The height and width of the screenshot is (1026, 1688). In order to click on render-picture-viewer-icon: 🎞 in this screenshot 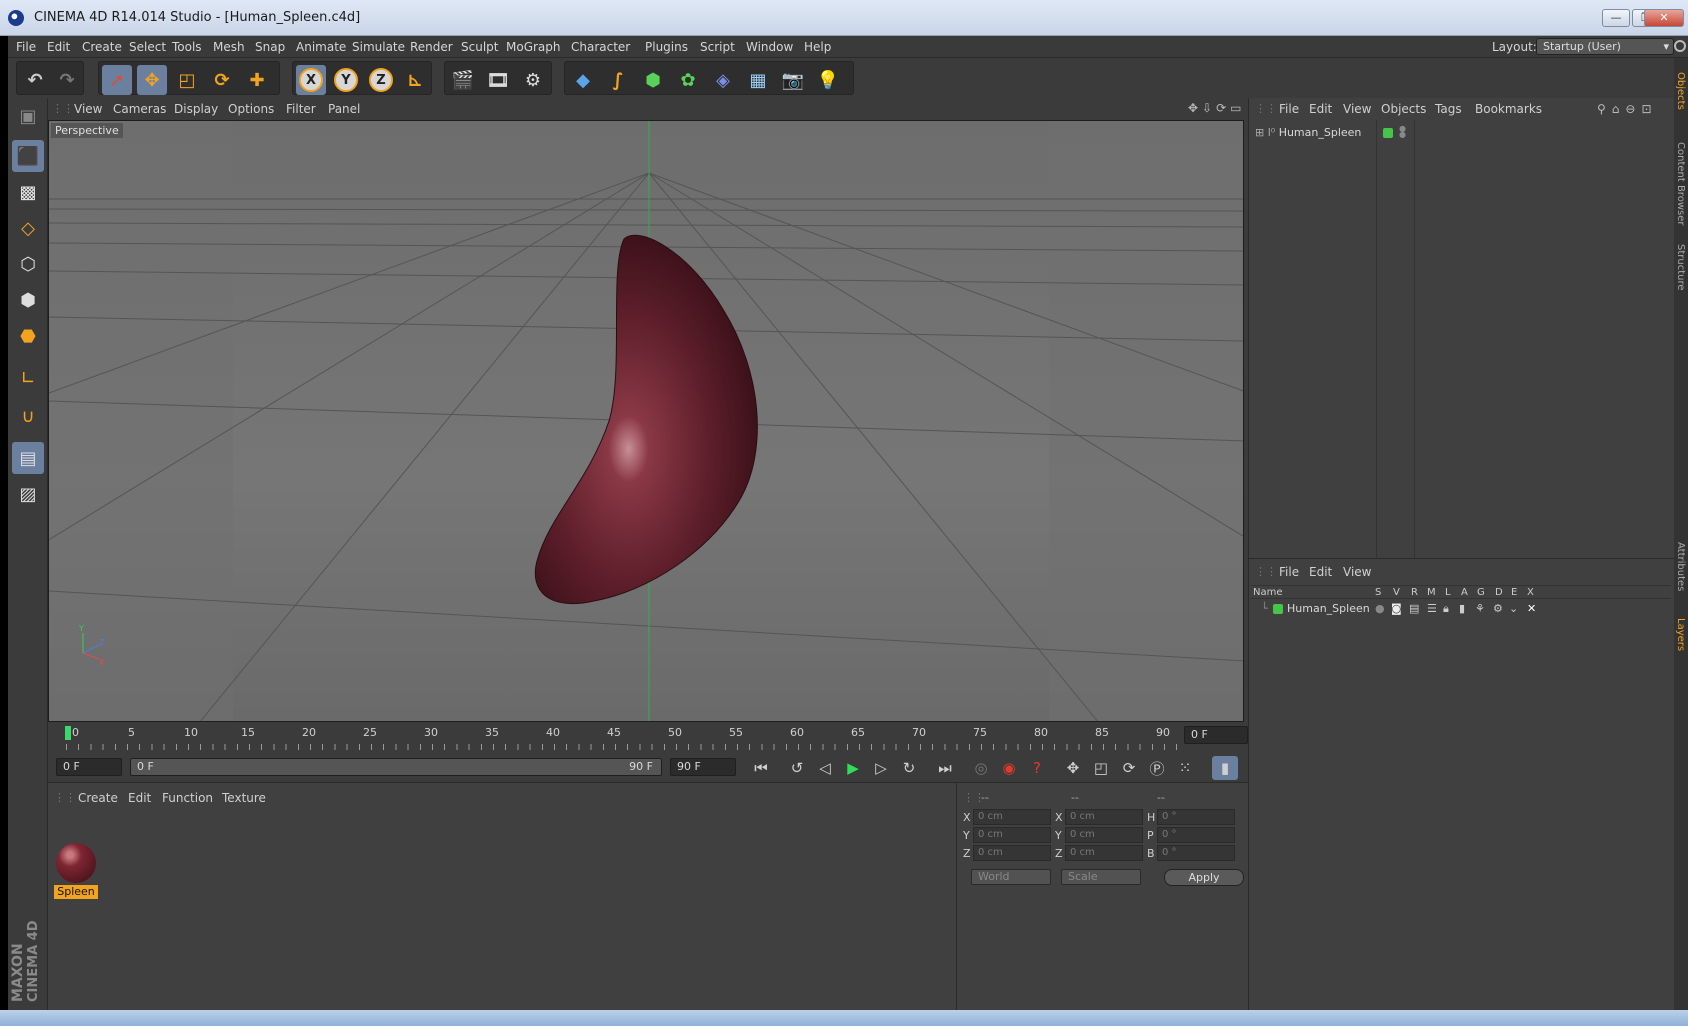, I will do `click(498, 80)`.